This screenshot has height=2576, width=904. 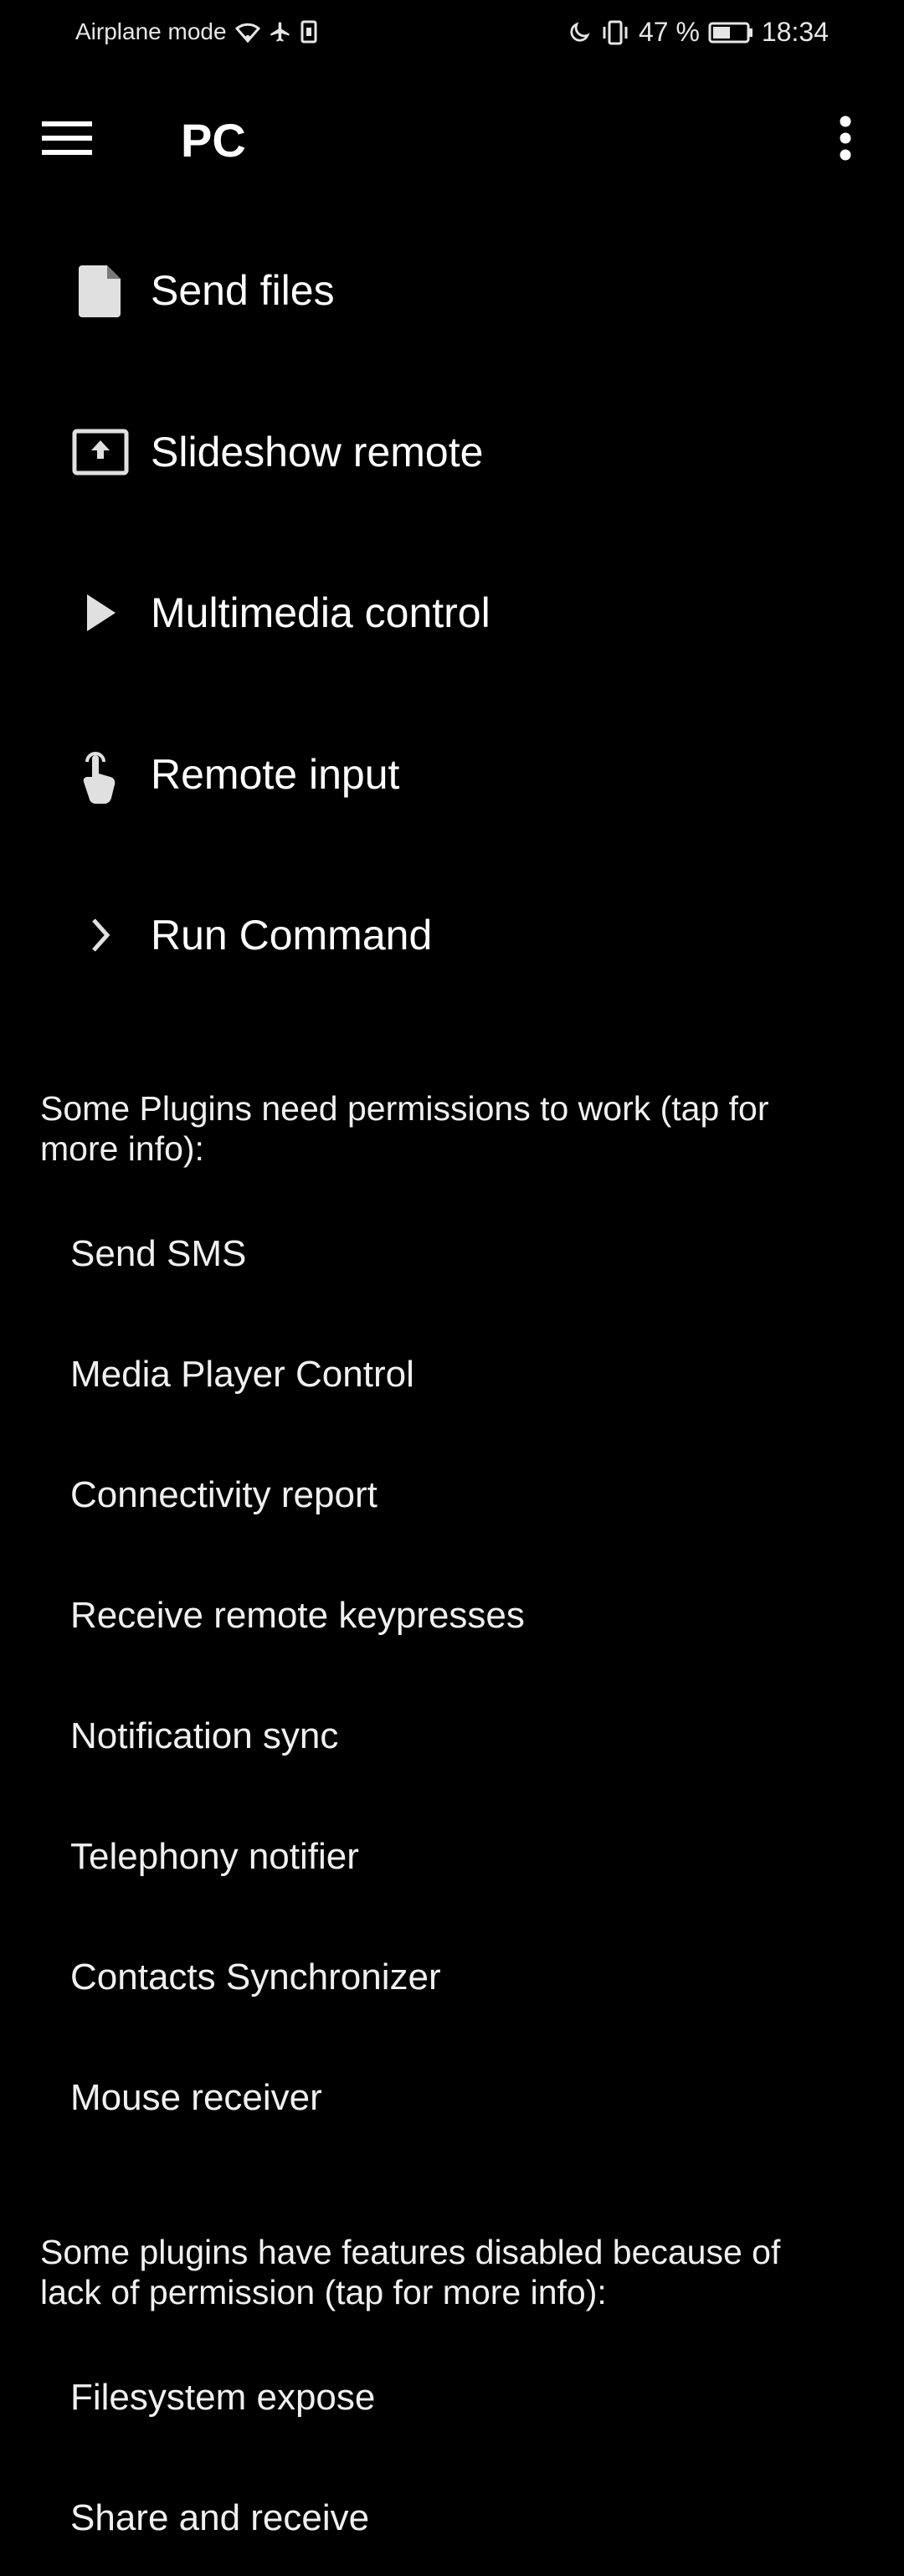 I want to click on disabled-feature-item: Share and receive, so click(x=452, y=2518).